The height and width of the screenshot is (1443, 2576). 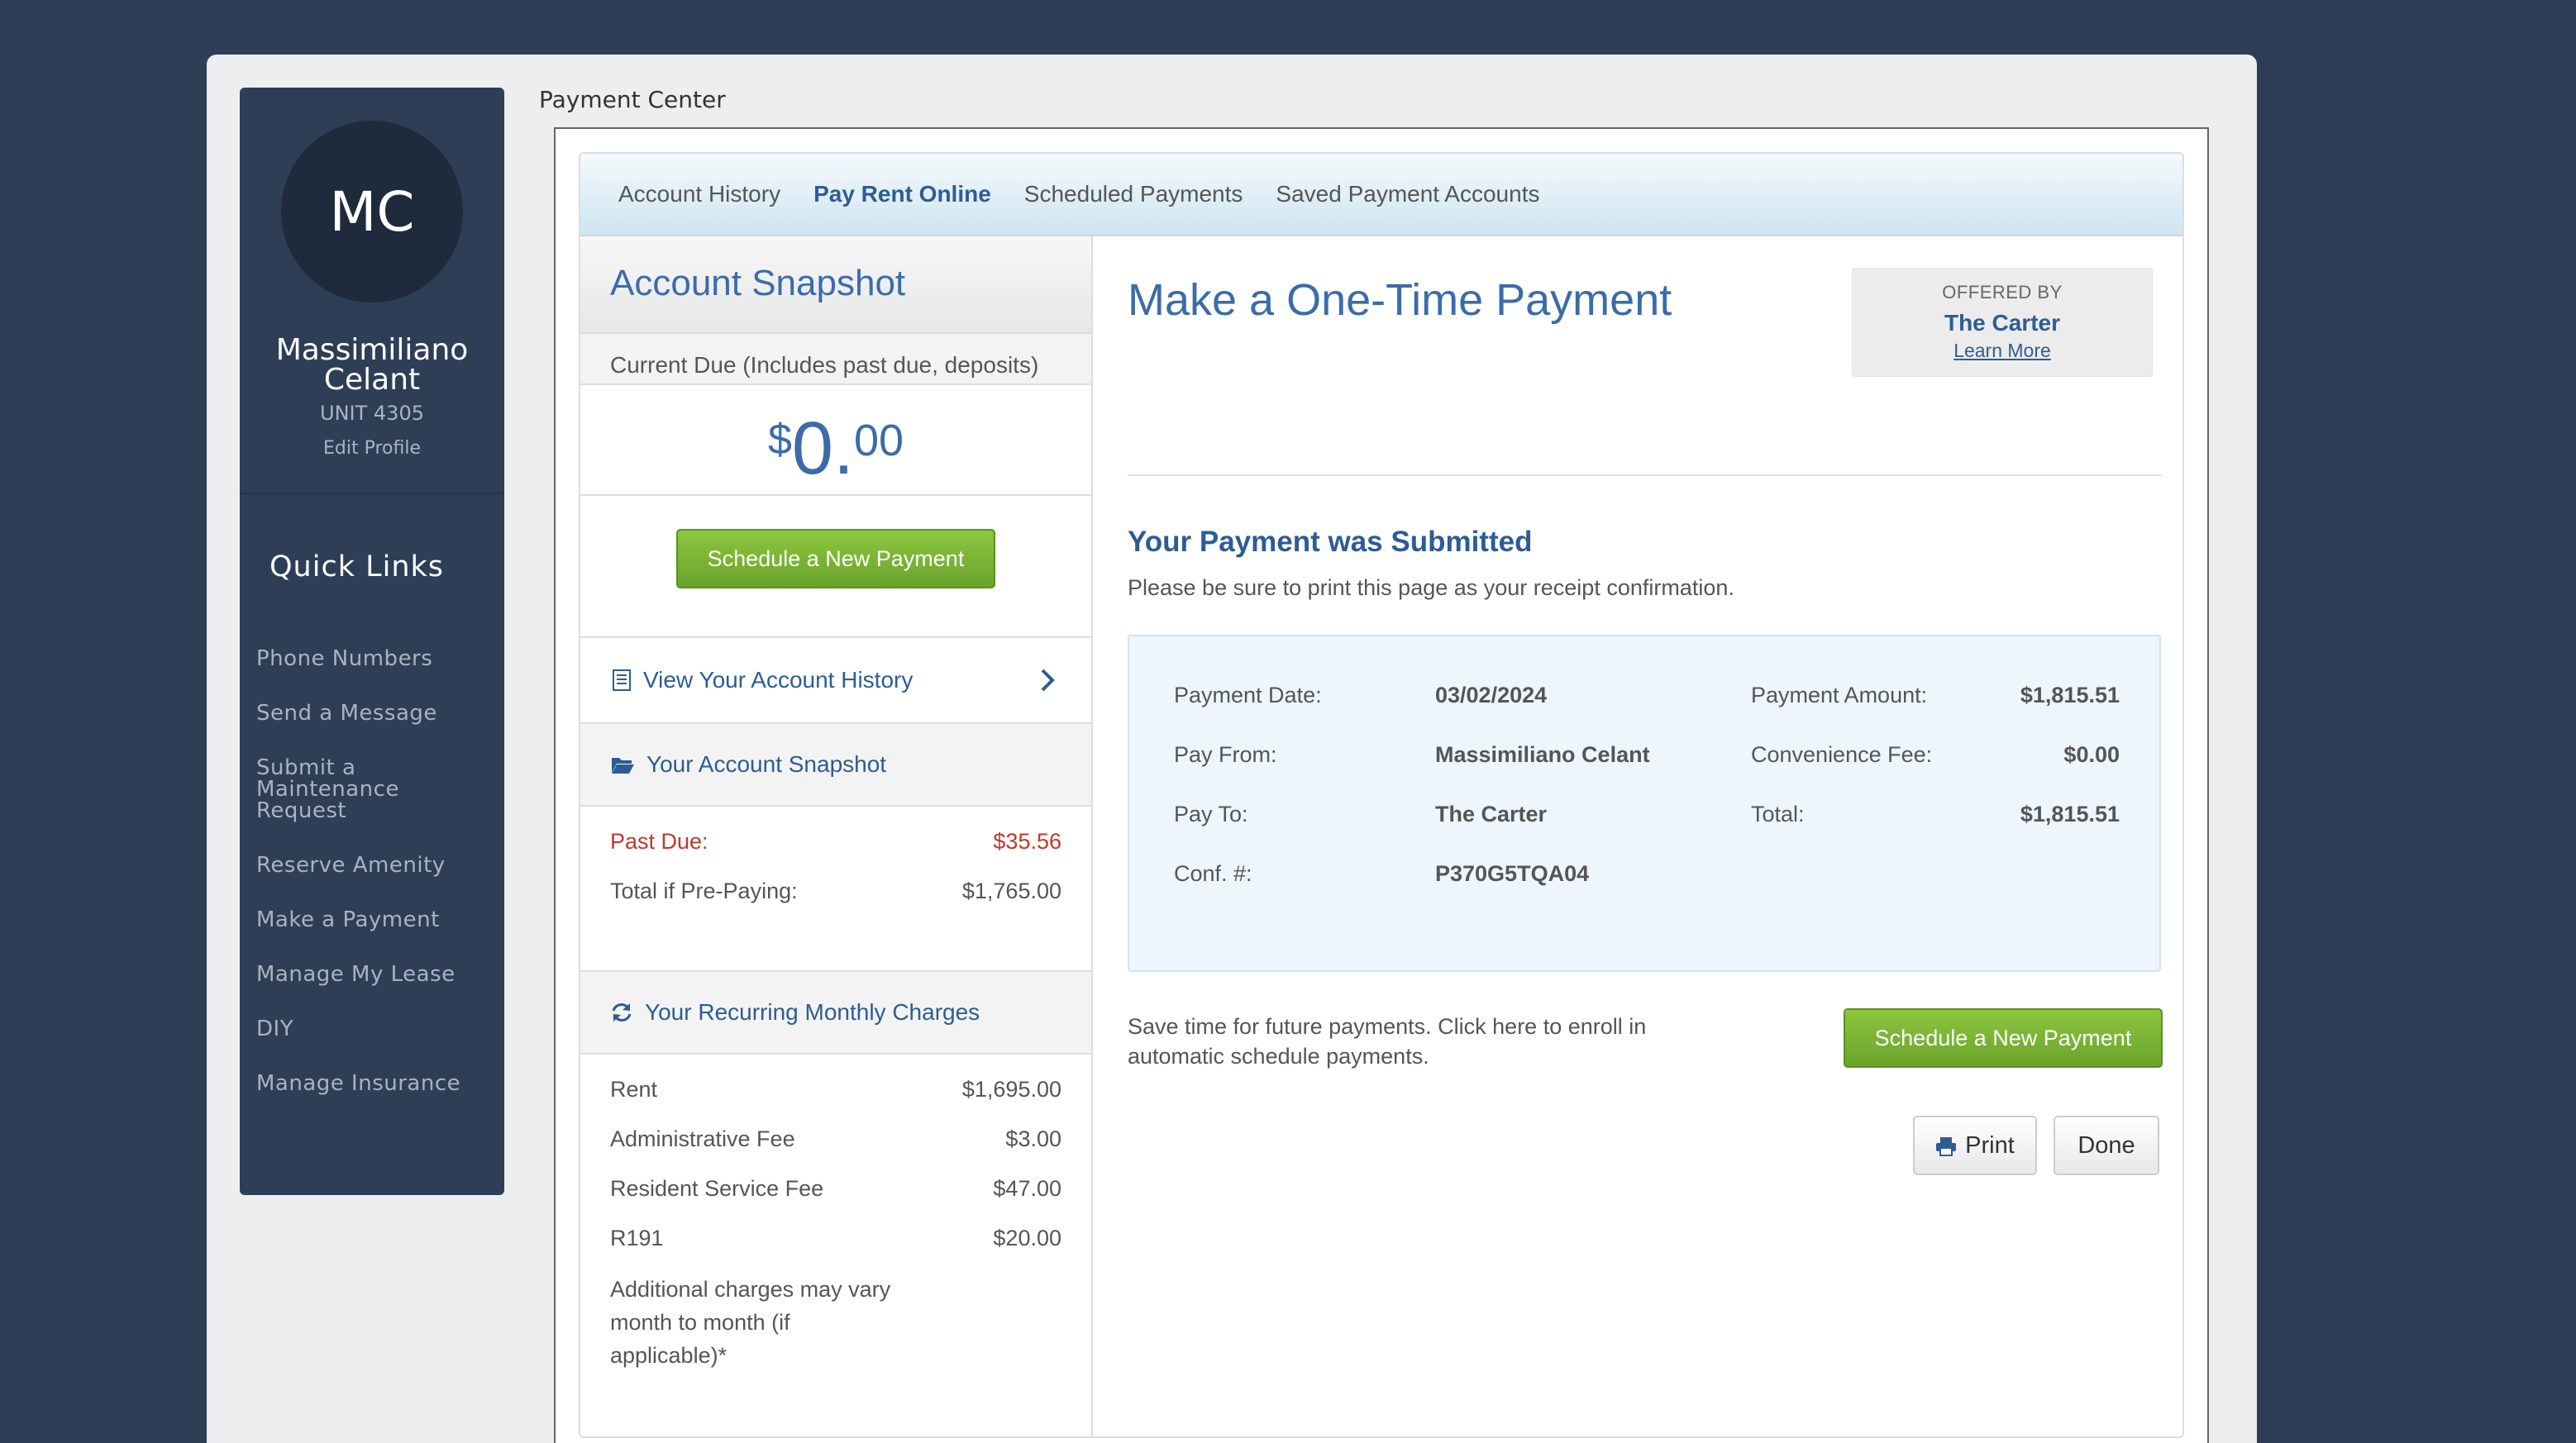 I want to click on quick-link-maintenance-request: Submit a Maintenance Request, so click(x=376, y=789).